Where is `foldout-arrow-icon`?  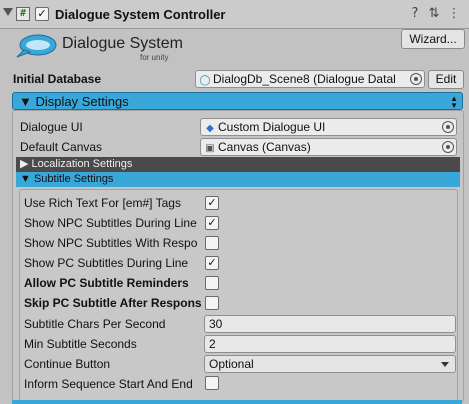
foldout-arrow-icon is located at coordinates (8, 12).